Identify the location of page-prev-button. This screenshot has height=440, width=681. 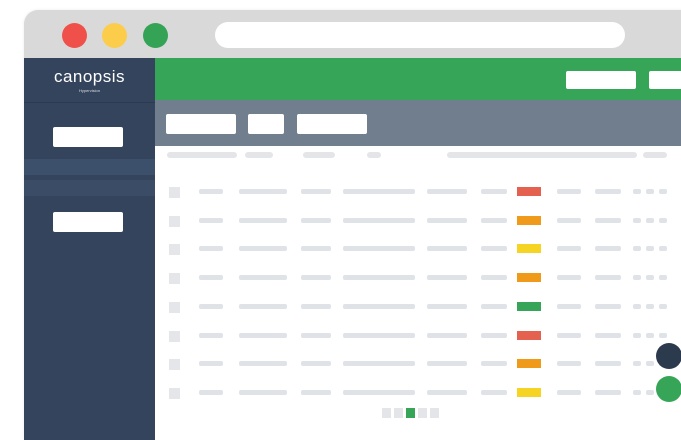
(386, 412).